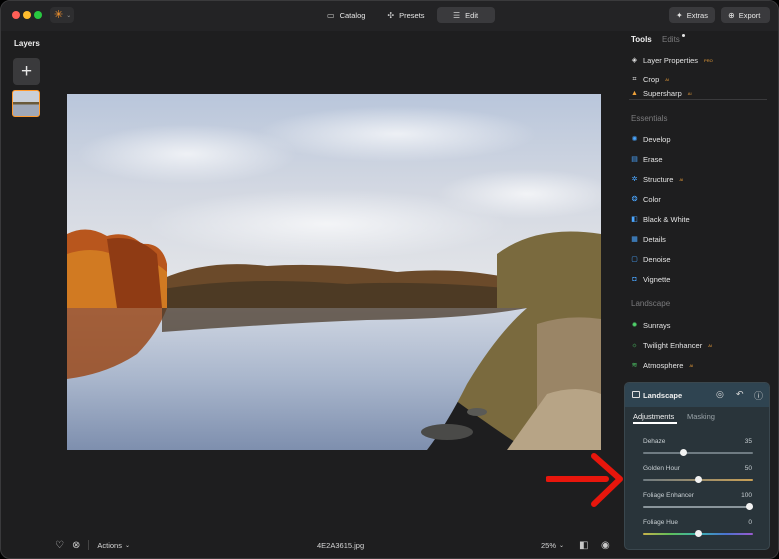  What do you see at coordinates (698, 99) in the screenshot?
I see `section-divider` at bounding box center [698, 99].